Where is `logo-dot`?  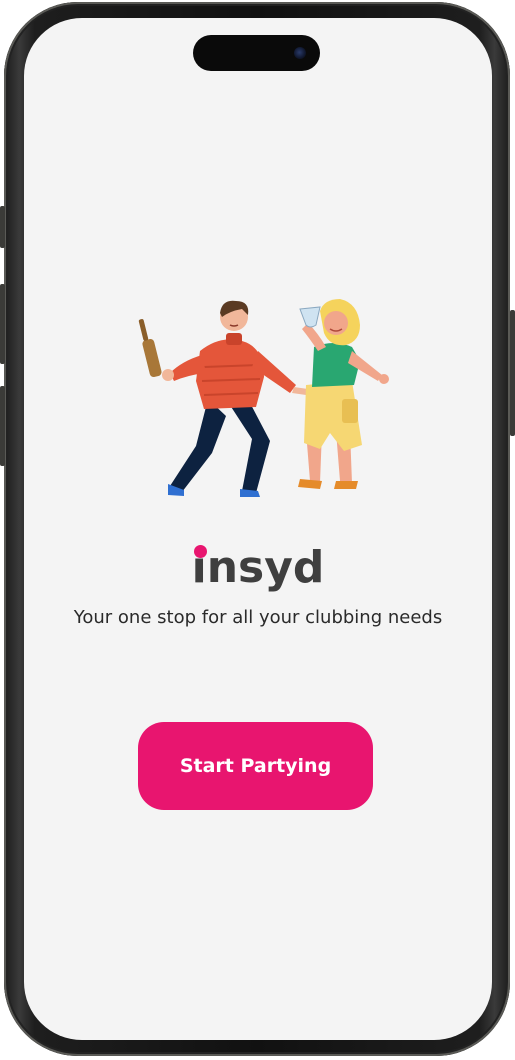
logo-dot is located at coordinates (200, 551).